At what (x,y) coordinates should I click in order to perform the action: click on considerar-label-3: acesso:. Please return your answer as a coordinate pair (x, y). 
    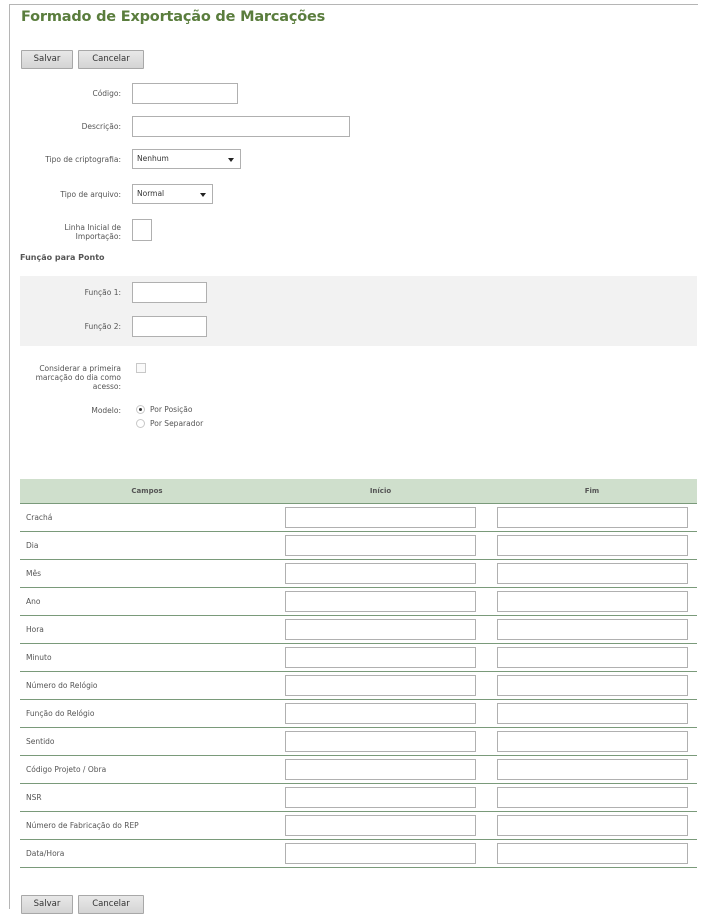
    Looking at the image, I should click on (106, 386).